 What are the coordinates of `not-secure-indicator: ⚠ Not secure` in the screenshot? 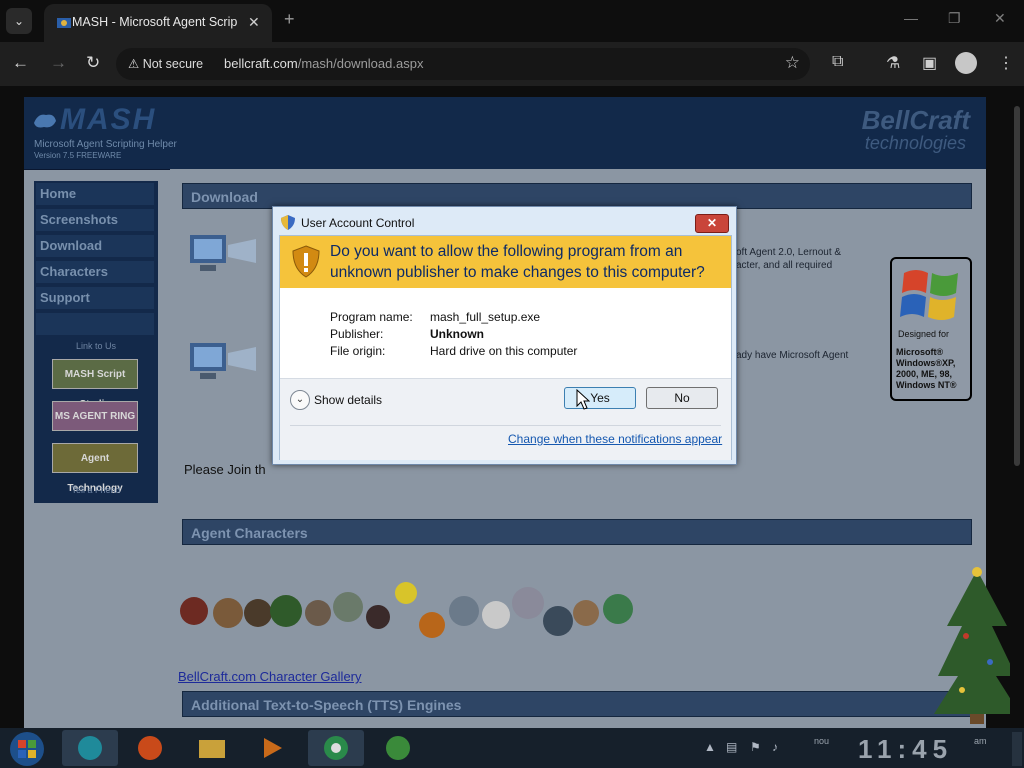 It's located at (165, 63).